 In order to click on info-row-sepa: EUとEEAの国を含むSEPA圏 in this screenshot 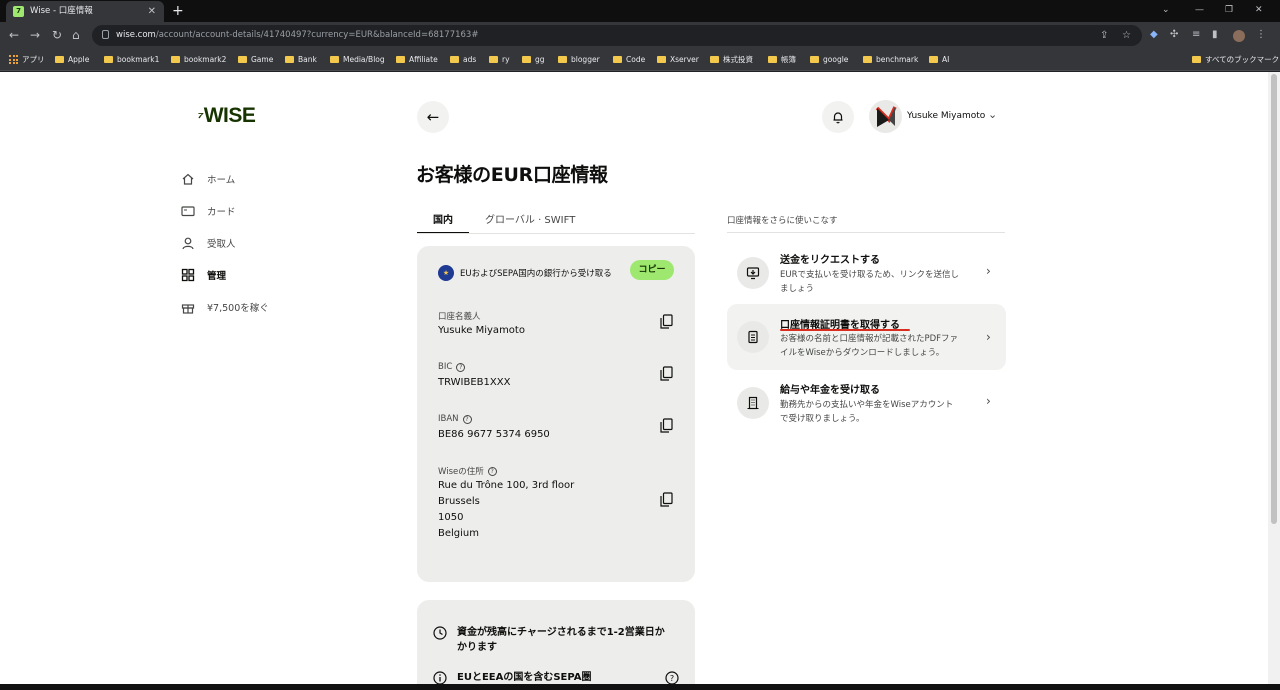, I will do `click(512, 677)`.